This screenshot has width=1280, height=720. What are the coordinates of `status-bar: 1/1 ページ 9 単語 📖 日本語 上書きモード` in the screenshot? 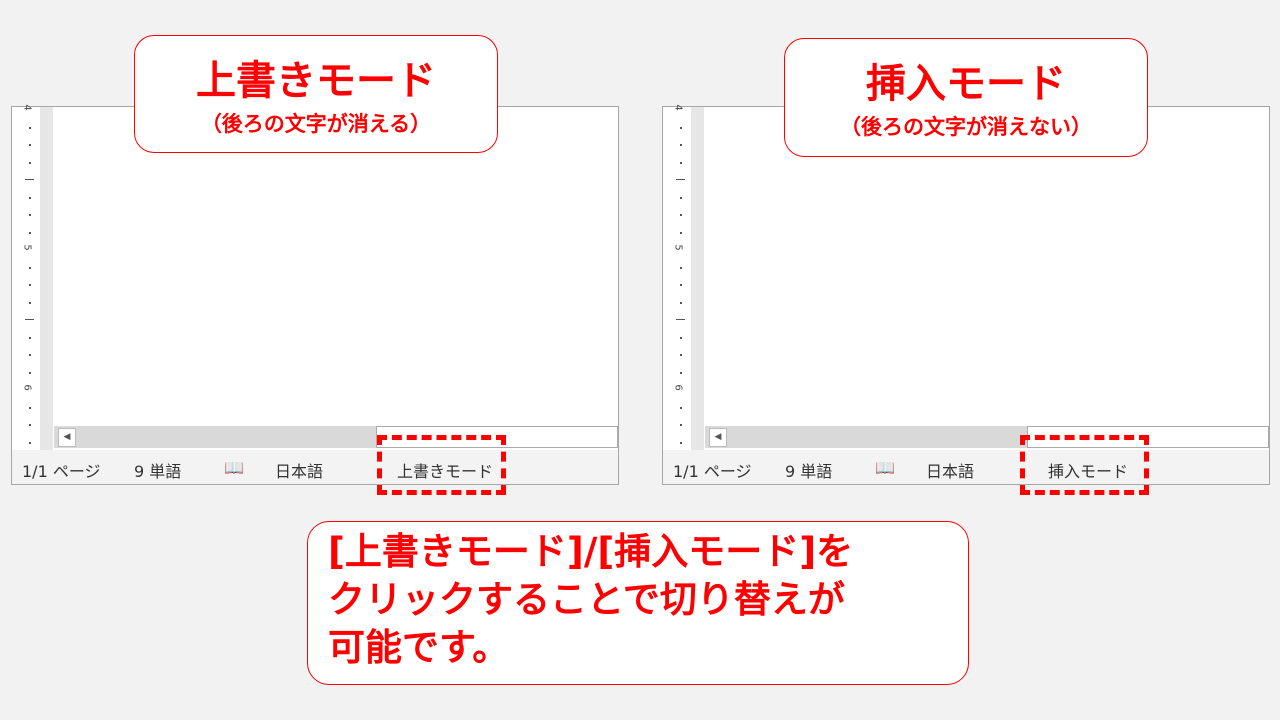 It's located at (315, 467).